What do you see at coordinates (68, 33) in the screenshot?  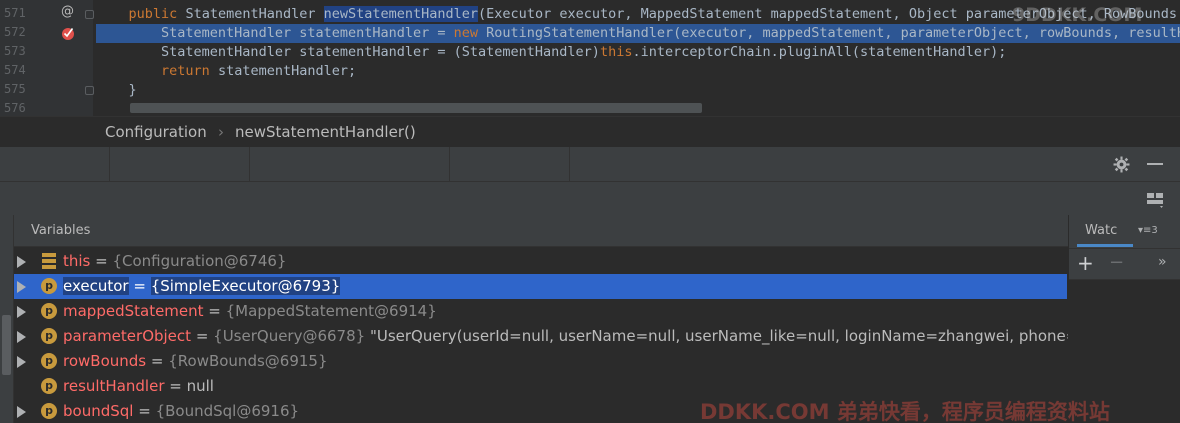 I see `breakpoint-check-icon` at bounding box center [68, 33].